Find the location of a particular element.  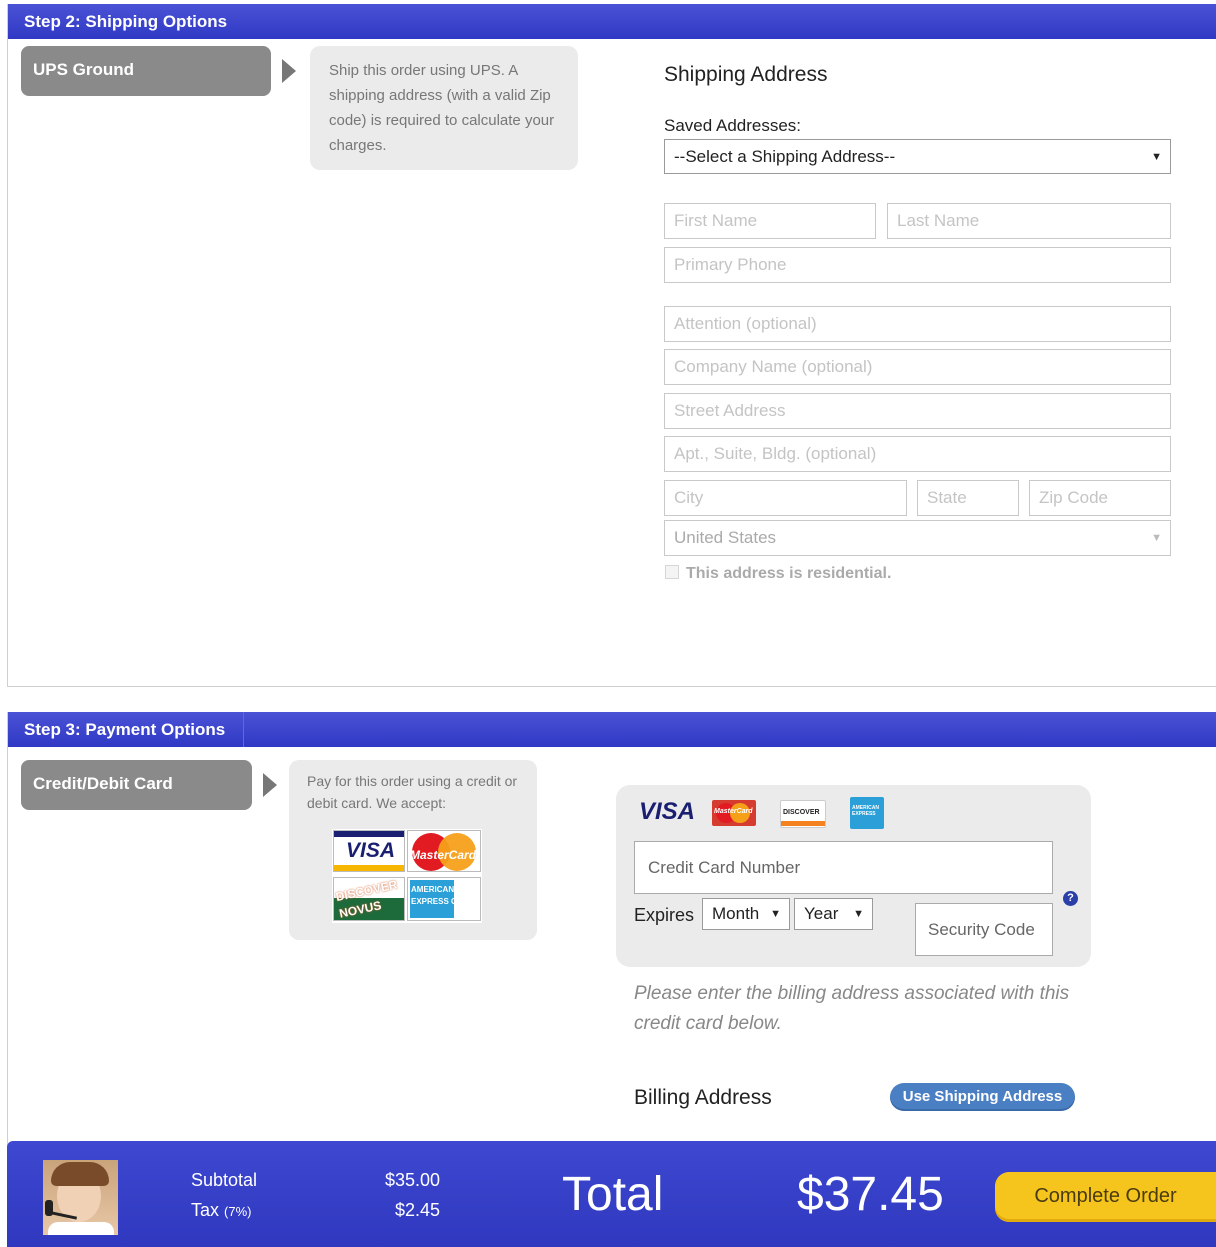

mastercard-logo: MasterCard is located at coordinates (444, 851).